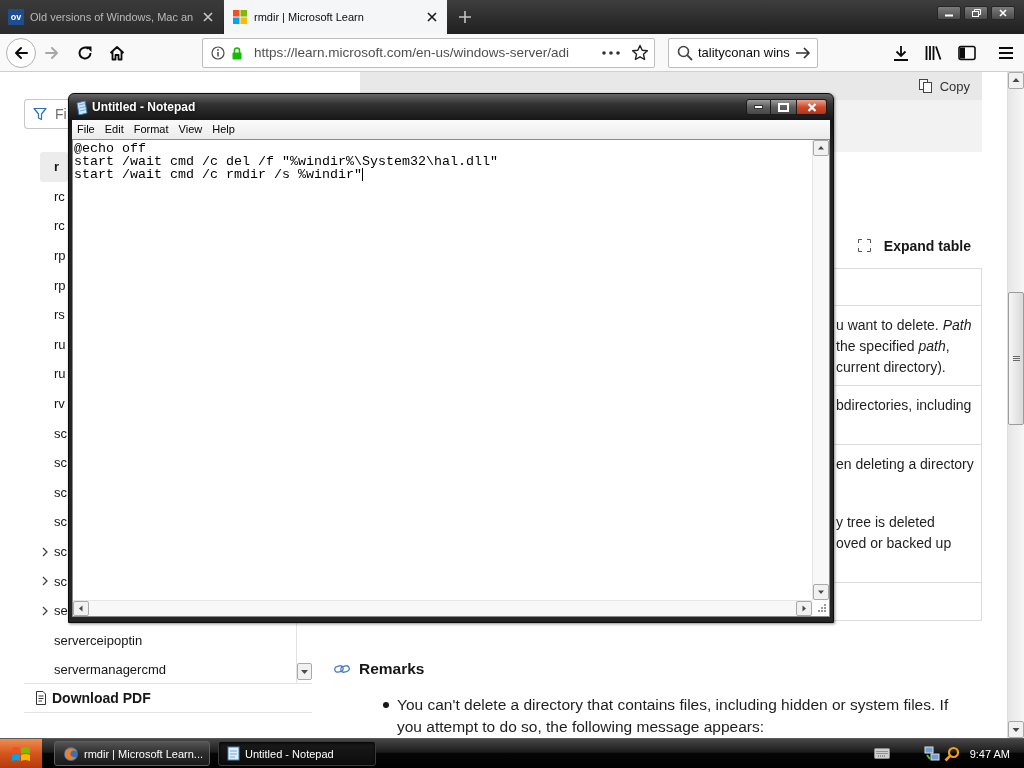 The width and height of the screenshot is (1024, 768). What do you see at coordinates (93, 698) in the screenshot?
I see `download-link: Download PDF` at bounding box center [93, 698].